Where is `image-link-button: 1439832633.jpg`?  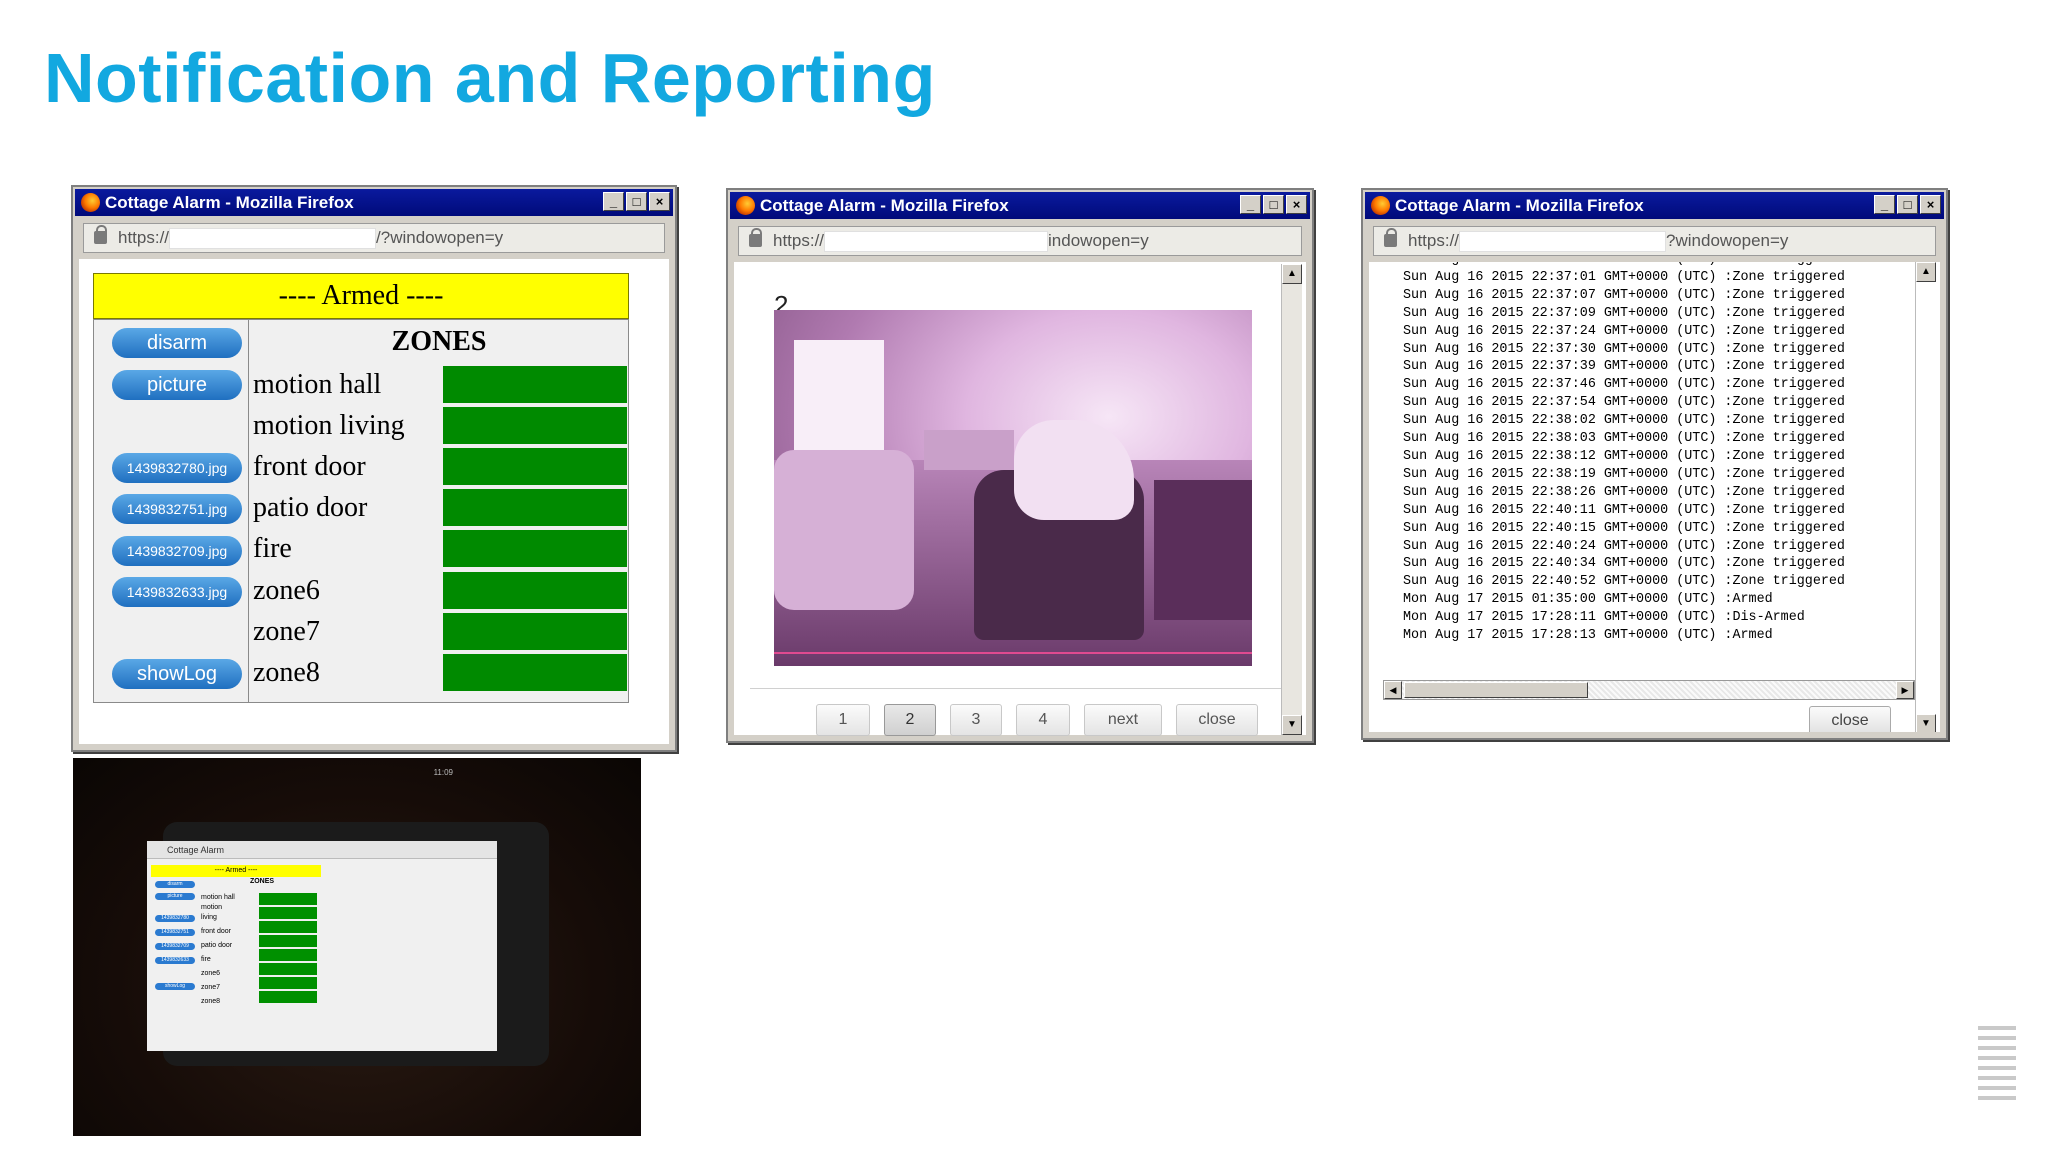 image-link-button: 1439832633.jpg is located at coordinates (177, 592).